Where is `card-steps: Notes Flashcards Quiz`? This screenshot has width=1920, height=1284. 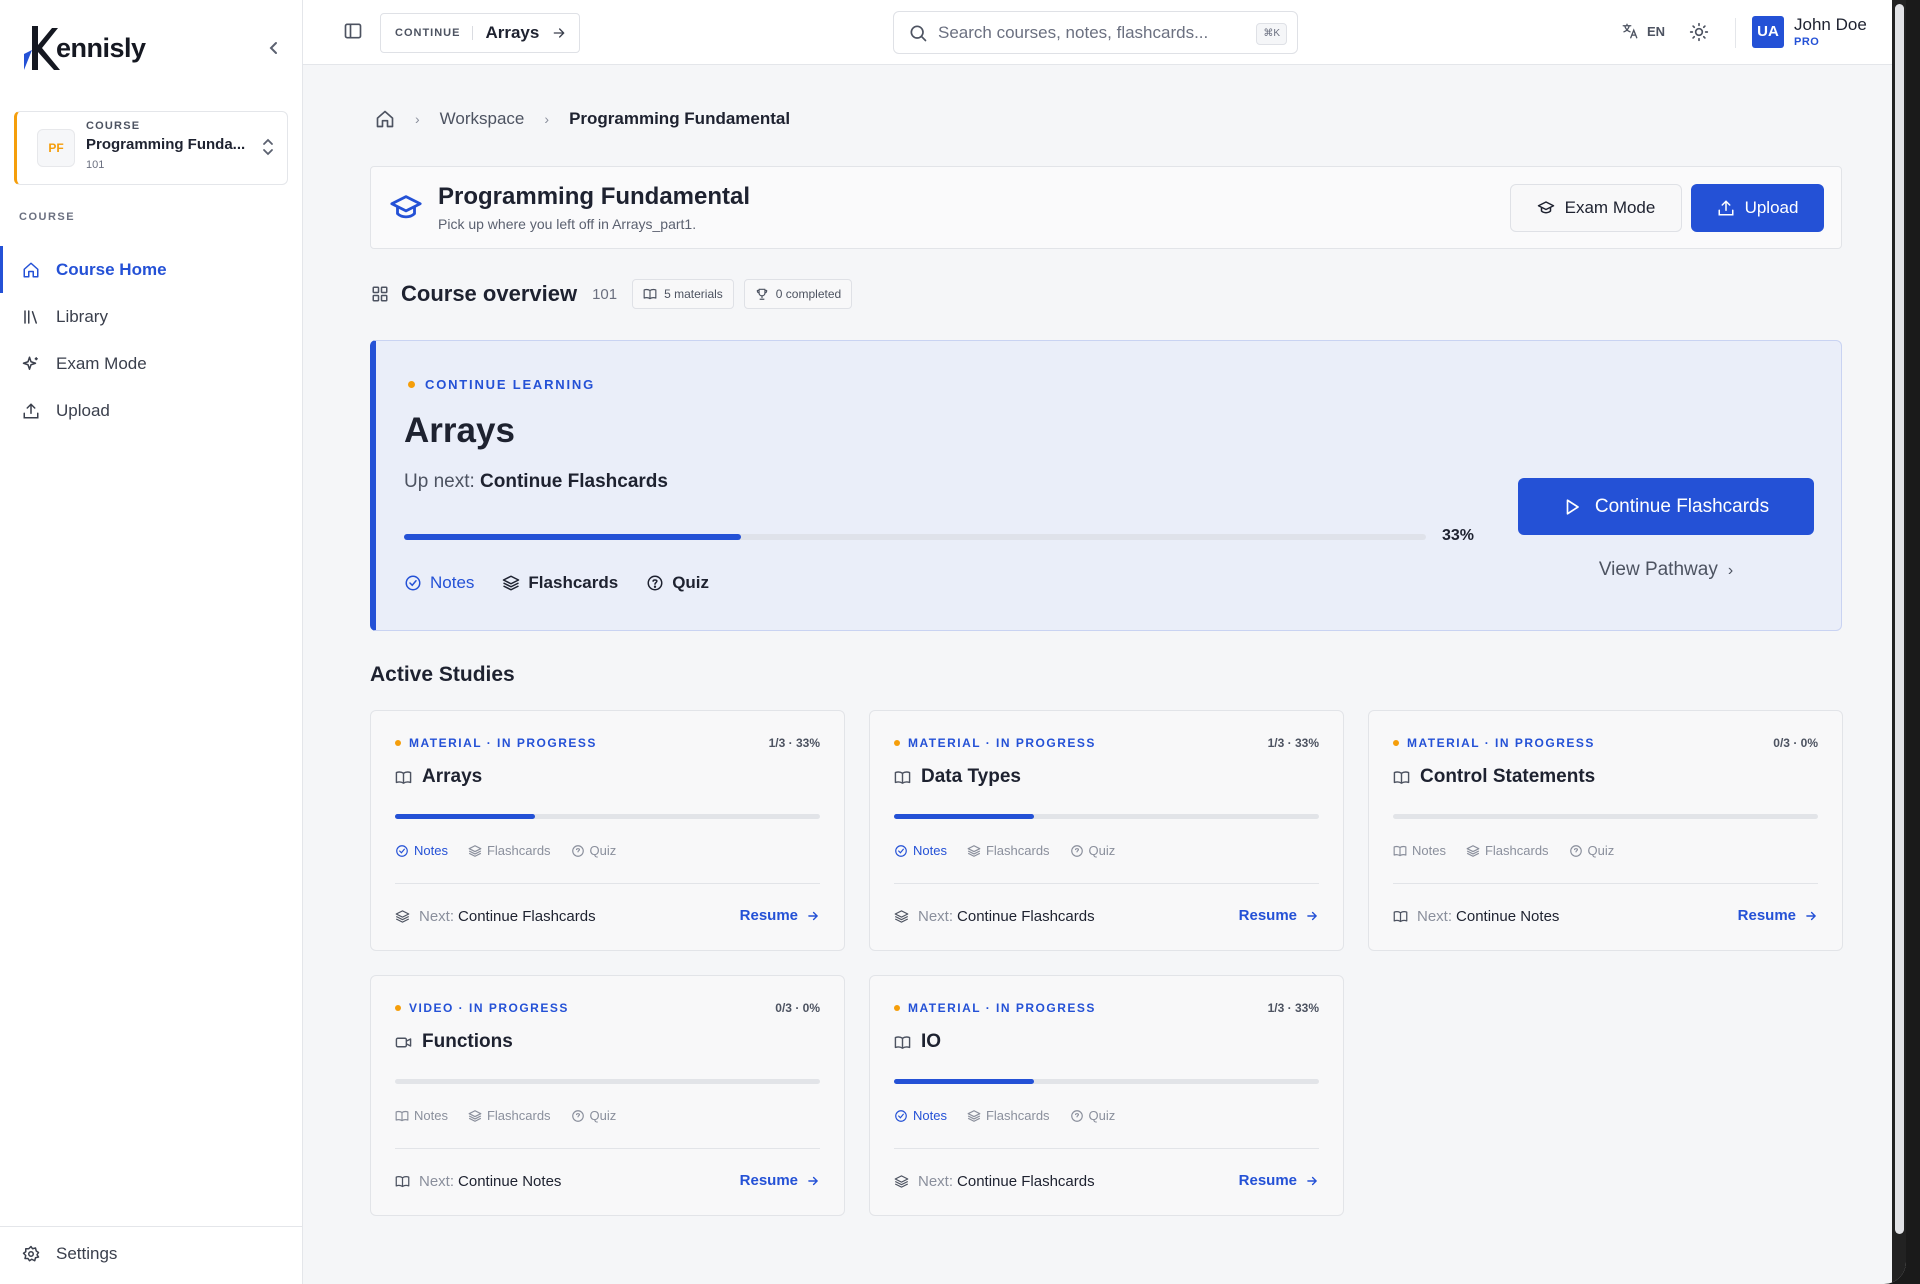 card-steps: Notes Flashcards Quiz is located at coordinates (1513, 850).